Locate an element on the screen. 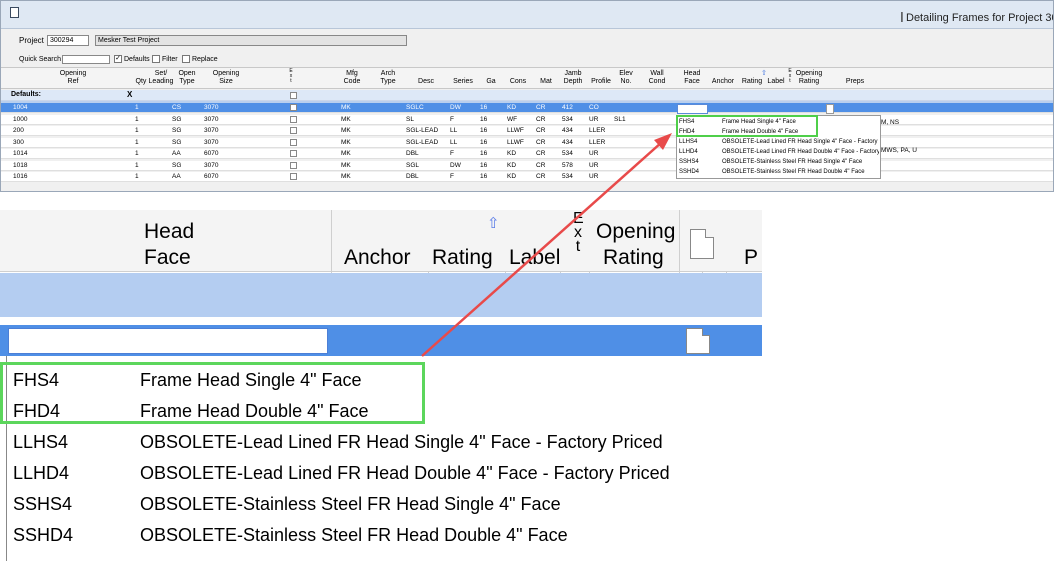 This screenshot has height=561, width=1054. zoom-col-anchor: Anchor is located at coordinates (377, 257).